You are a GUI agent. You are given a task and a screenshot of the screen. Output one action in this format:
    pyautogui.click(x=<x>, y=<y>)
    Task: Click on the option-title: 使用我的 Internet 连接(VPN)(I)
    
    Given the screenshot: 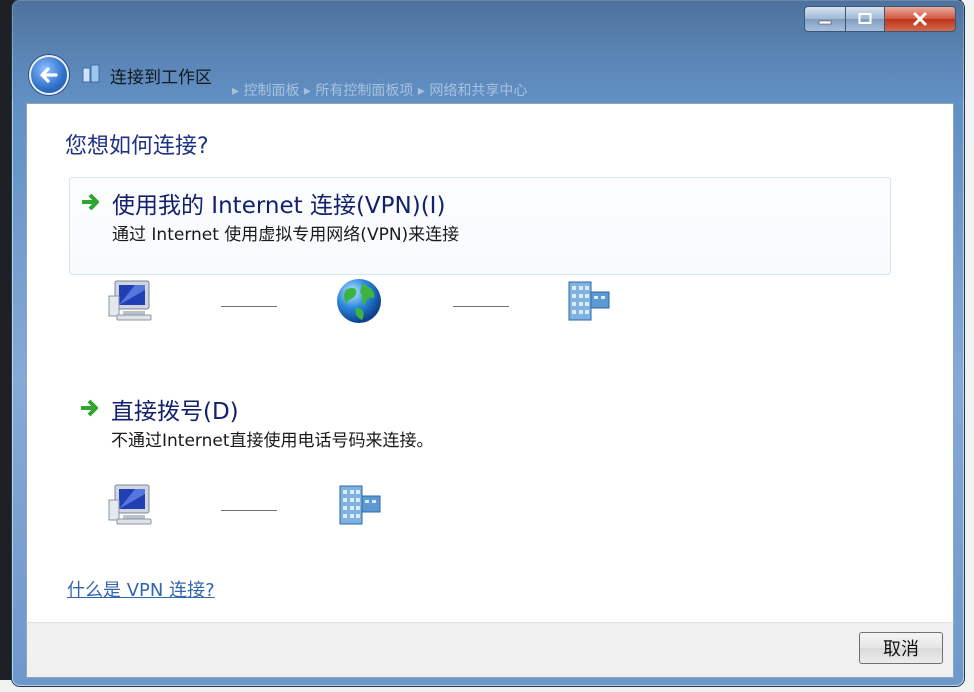 What is the action you would take?
    pyautogui.click(x=279, y=206)
    